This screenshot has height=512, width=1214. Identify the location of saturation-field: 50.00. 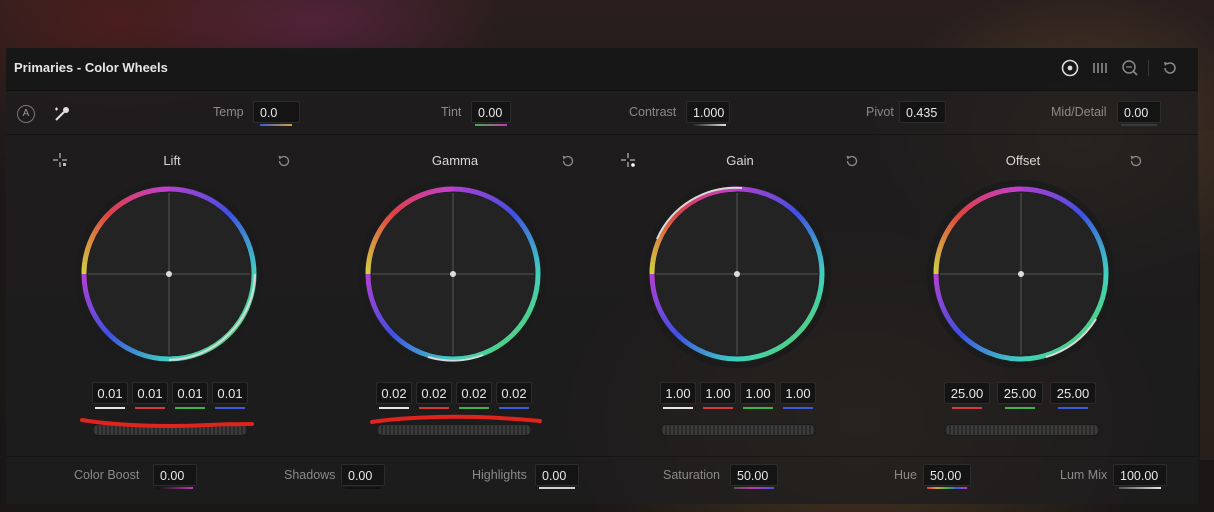
(754, 475).